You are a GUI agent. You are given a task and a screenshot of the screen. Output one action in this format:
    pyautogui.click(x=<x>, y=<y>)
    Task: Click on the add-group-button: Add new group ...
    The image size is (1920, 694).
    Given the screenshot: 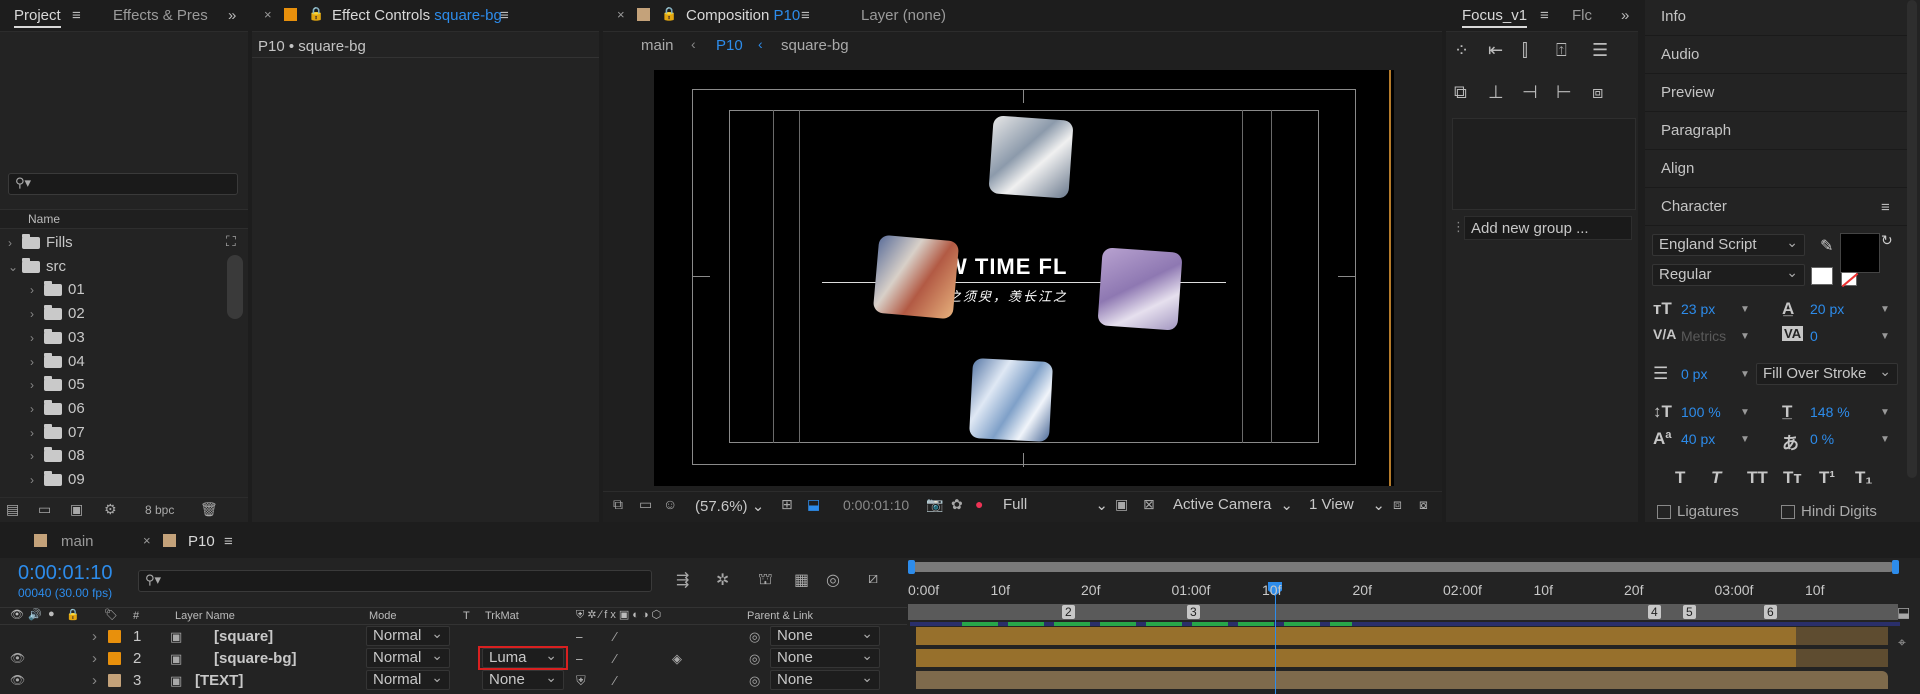 What is the action you would take?
    pyautogui.click(x=1548, y=228)
    